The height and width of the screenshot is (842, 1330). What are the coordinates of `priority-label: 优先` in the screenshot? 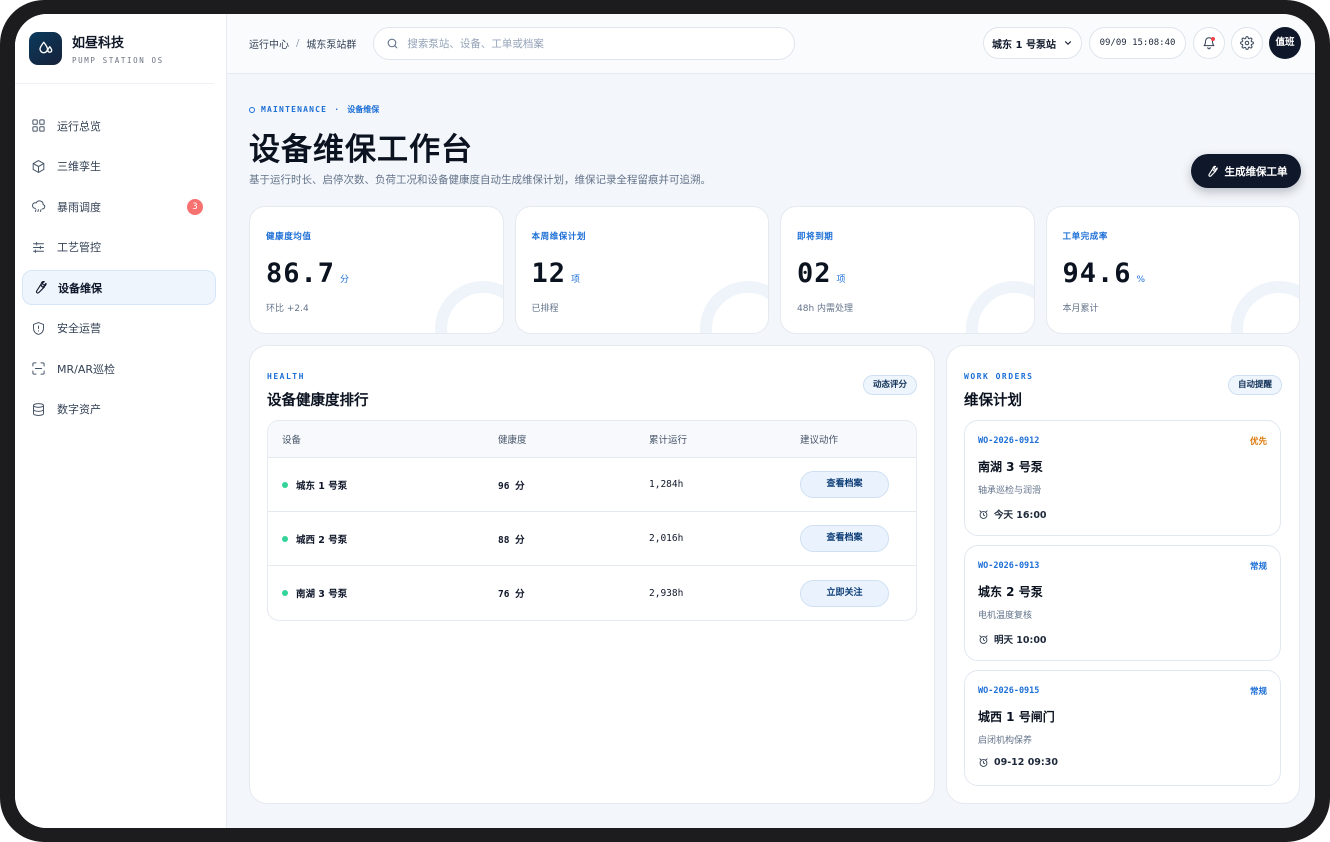 It's located at (1258, 442).